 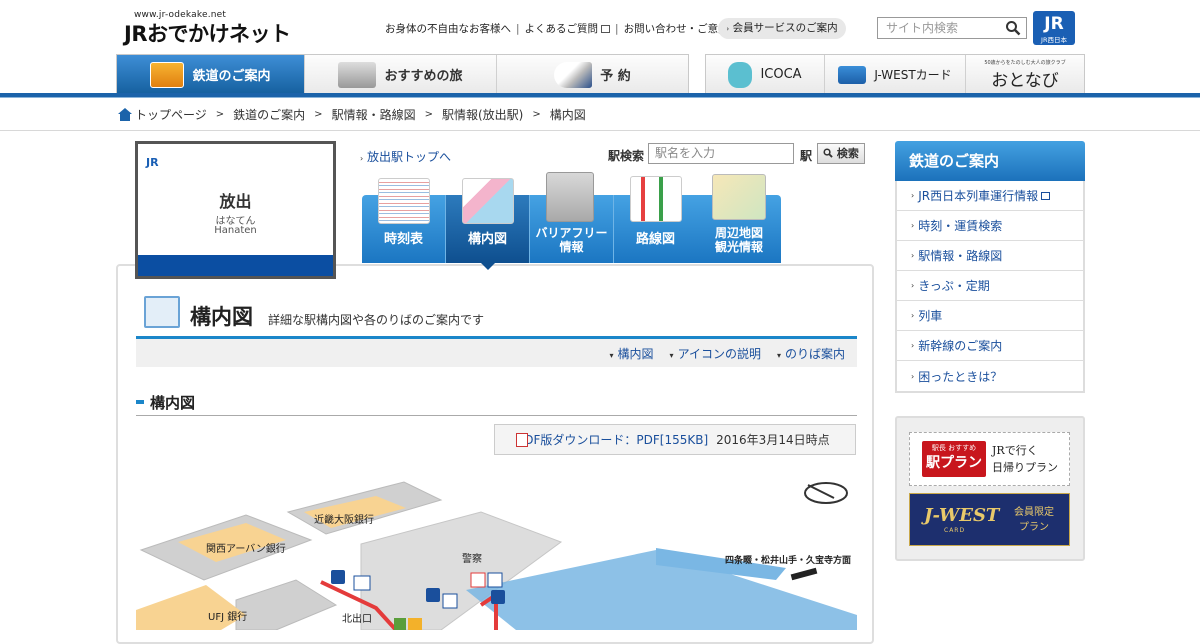 What do you see at coordinates (636, 354) in the screenshot?
I see `subnav-floor-map-label: 構内図` at bounding box center [636, 354].